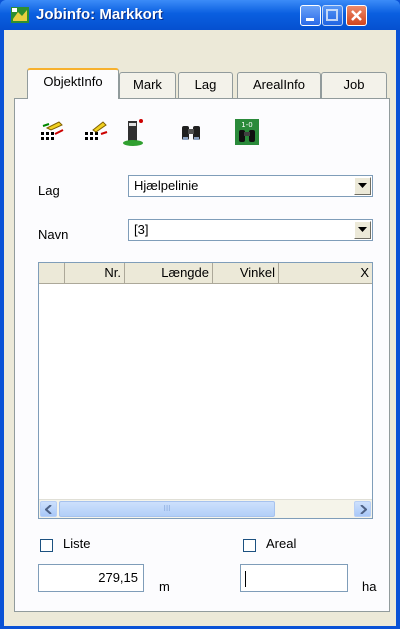  Describe the element at coordinates (245, 578) in the screenshot. I see `text-cursor` at that location.